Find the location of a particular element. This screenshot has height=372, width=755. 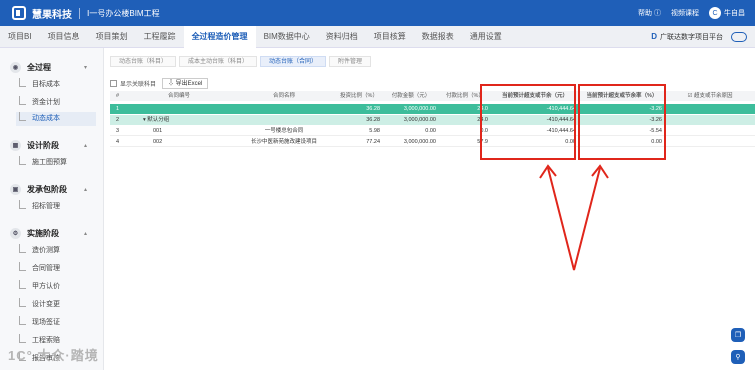

platform-link: D 广联达数字项目平台 is located at coordinates (699, 36).